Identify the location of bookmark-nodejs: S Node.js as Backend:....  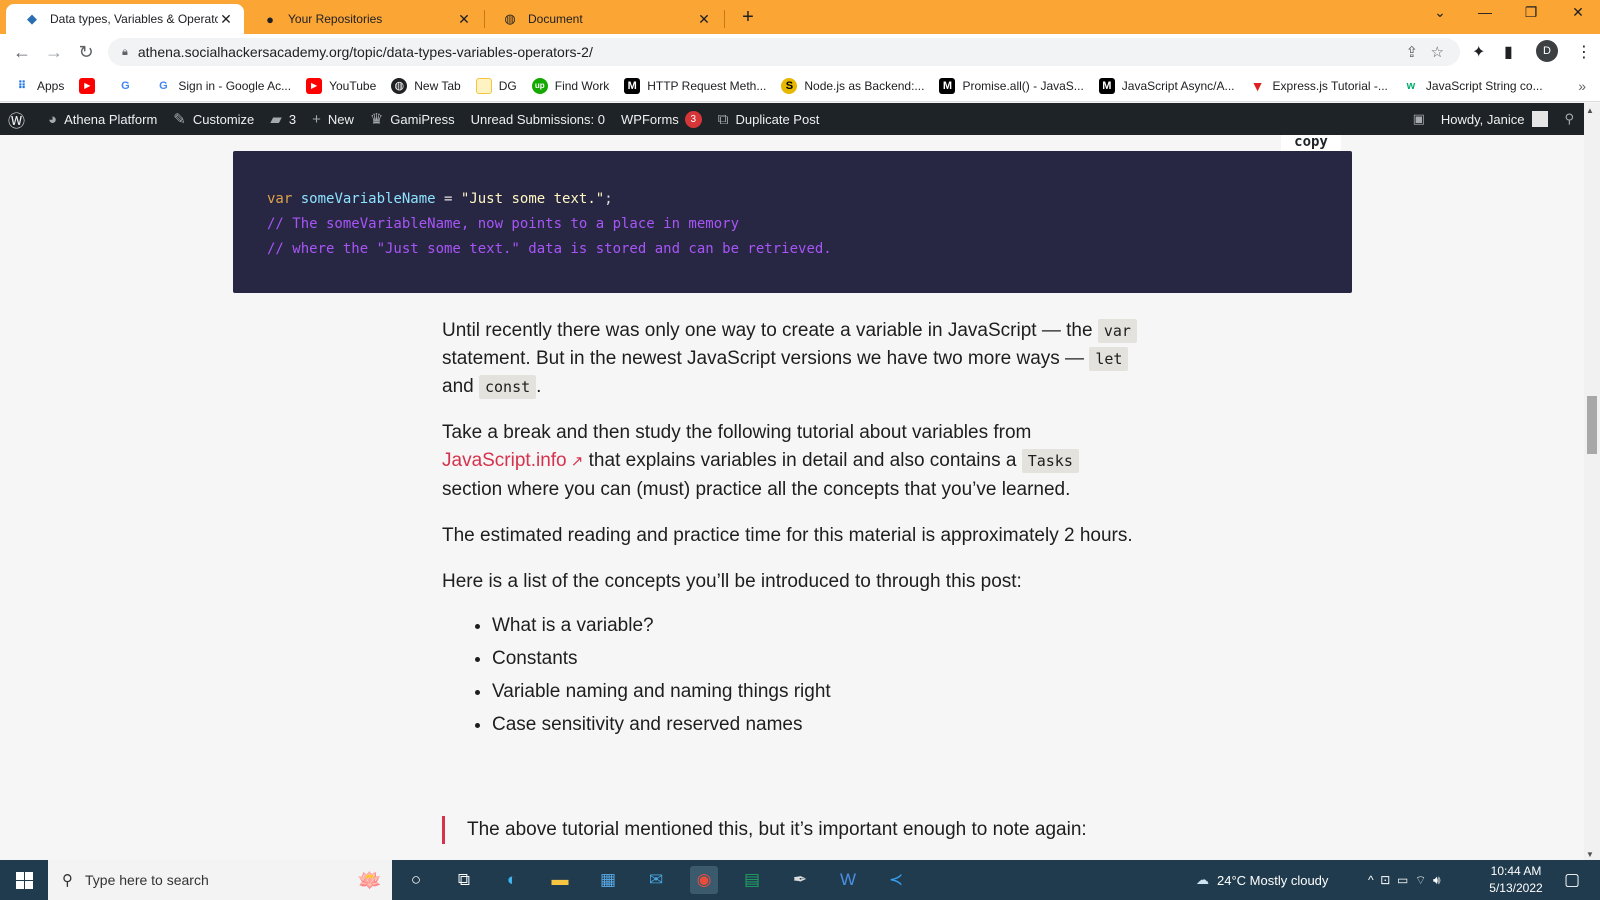
(852, 85).